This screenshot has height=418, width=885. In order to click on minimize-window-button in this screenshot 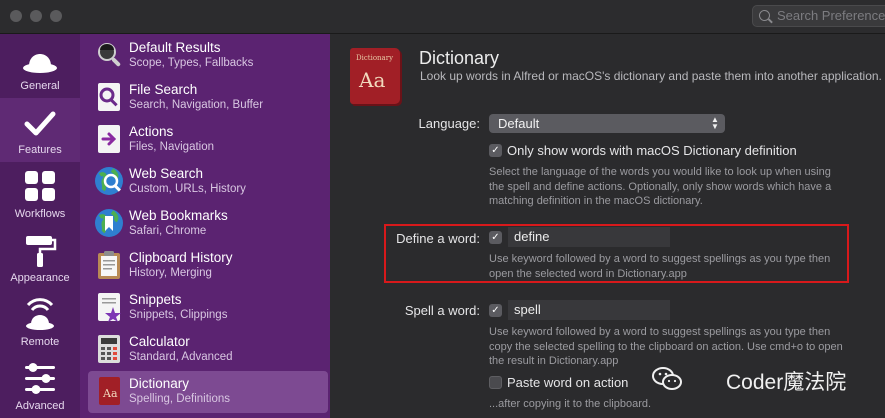, I will do `click(36, 16)`.